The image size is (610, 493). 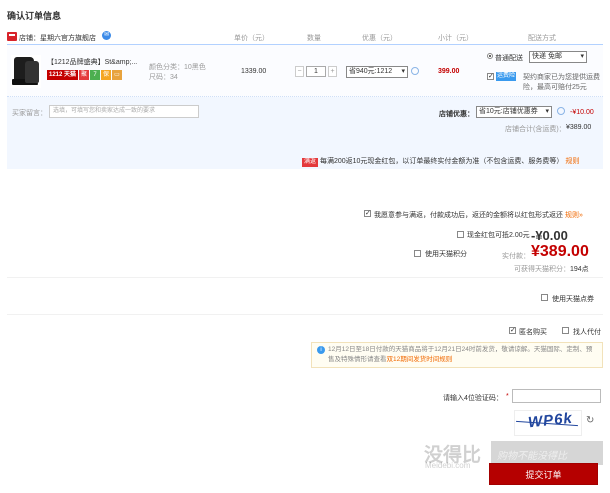 I want to click on store-discount-label: 店铺优惠：, so click(x=456, y=114).